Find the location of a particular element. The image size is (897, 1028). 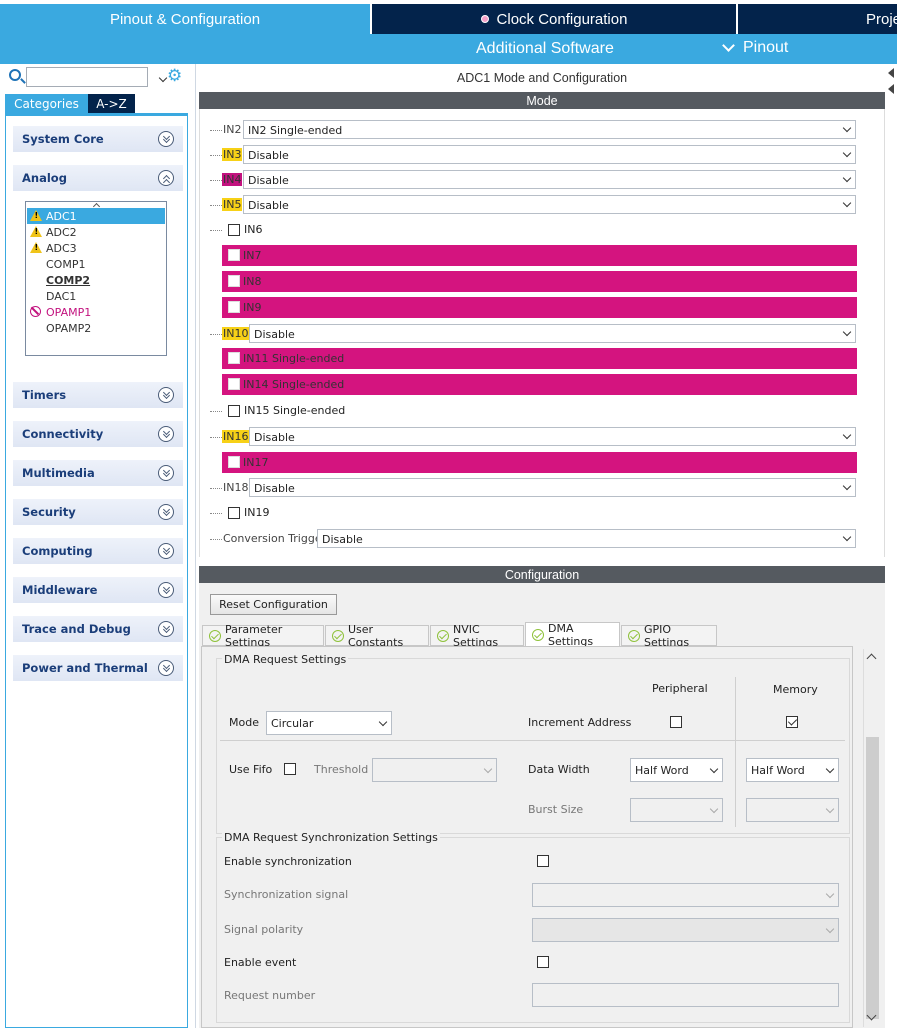

scroll-up-icon is located at coordinates (871, 658).